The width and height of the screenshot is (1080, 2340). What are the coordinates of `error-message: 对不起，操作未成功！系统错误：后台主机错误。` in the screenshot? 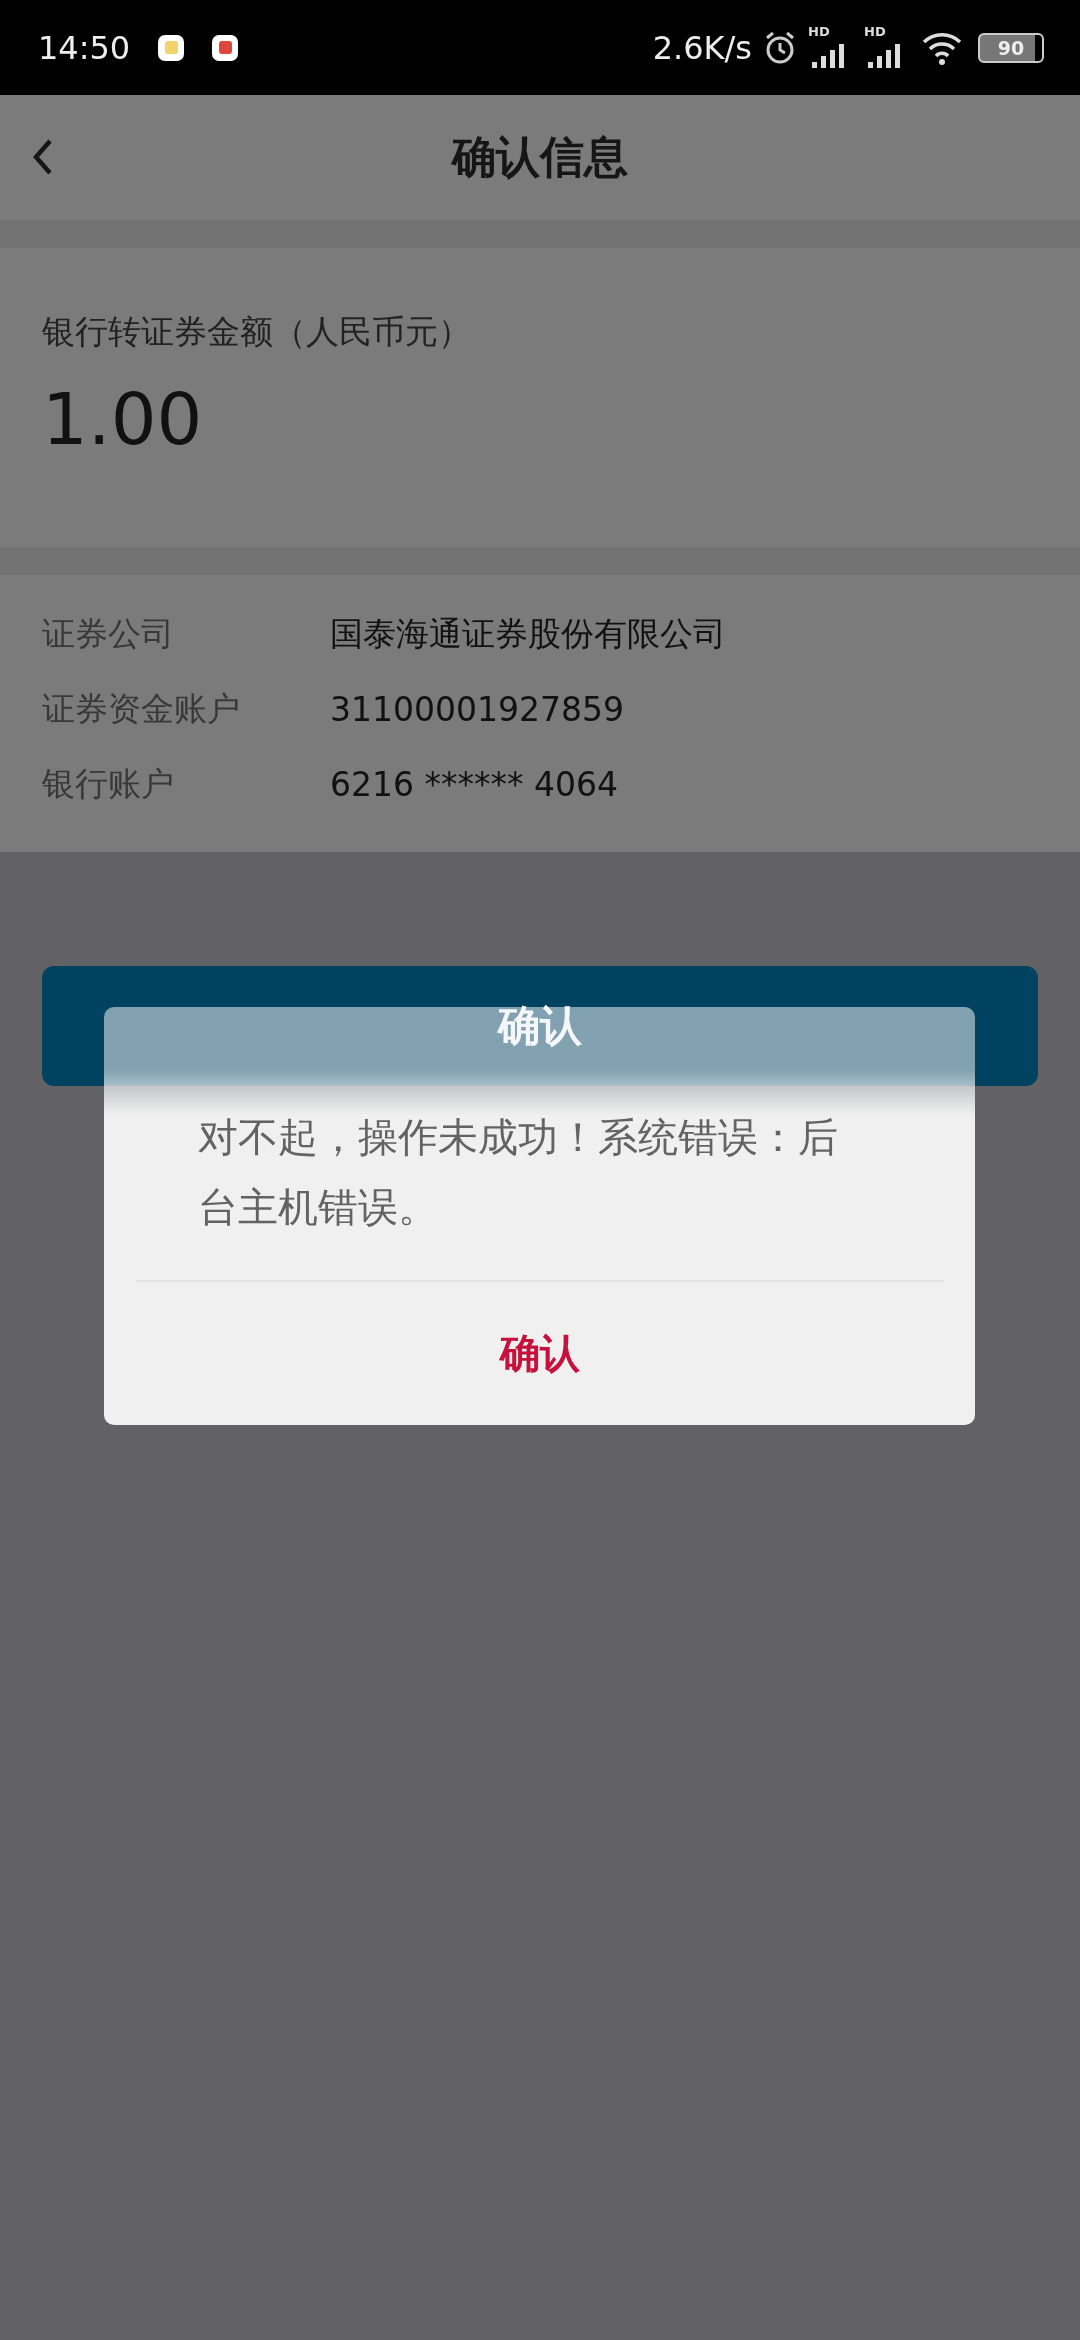 It's located at (518, 1172).